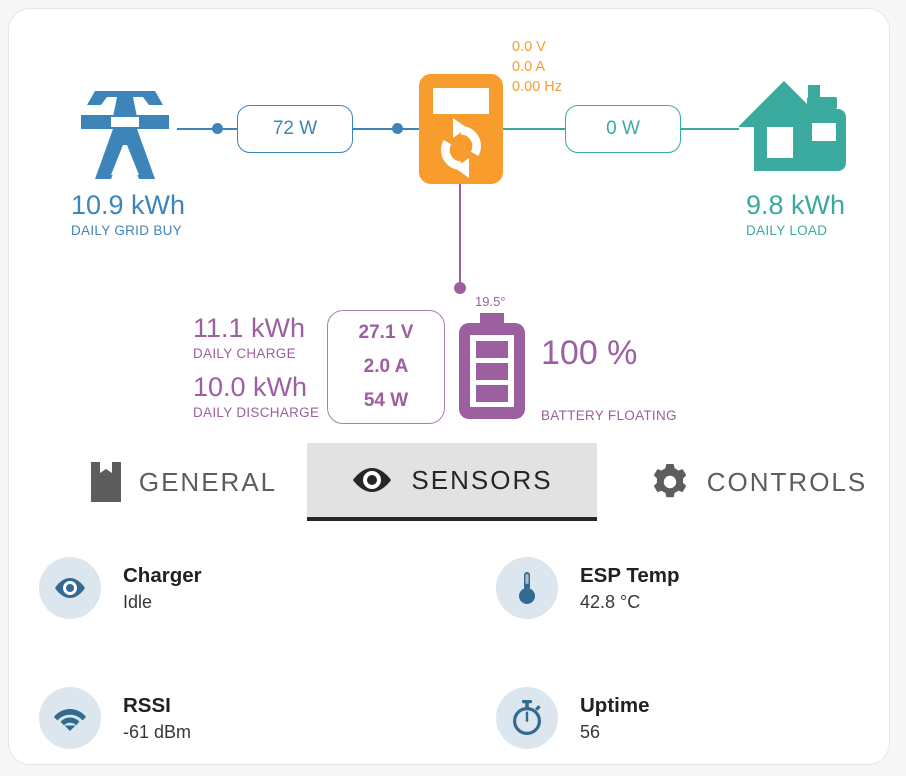 Image resolution: width=906 pixels, height=776 pixels. I want to click on tab-general: GENERAL, so click(184, 482).